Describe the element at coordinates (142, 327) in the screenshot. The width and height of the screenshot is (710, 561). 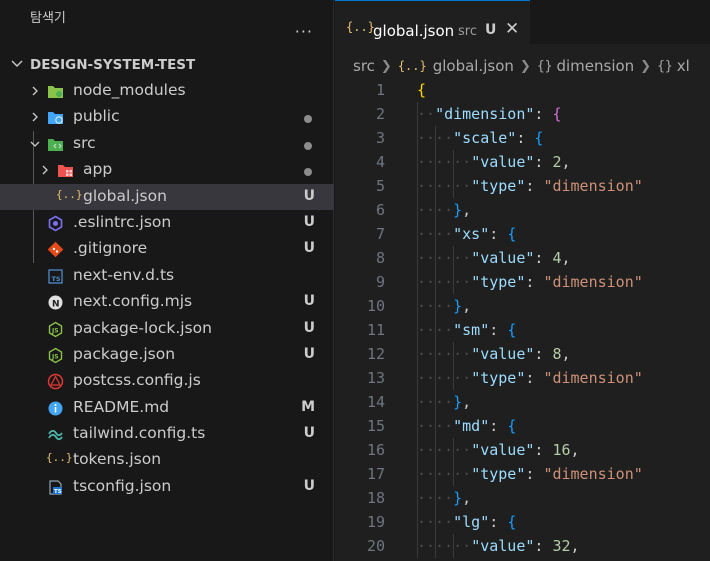
I see `tree-item-label: package-lock.json` at that location.